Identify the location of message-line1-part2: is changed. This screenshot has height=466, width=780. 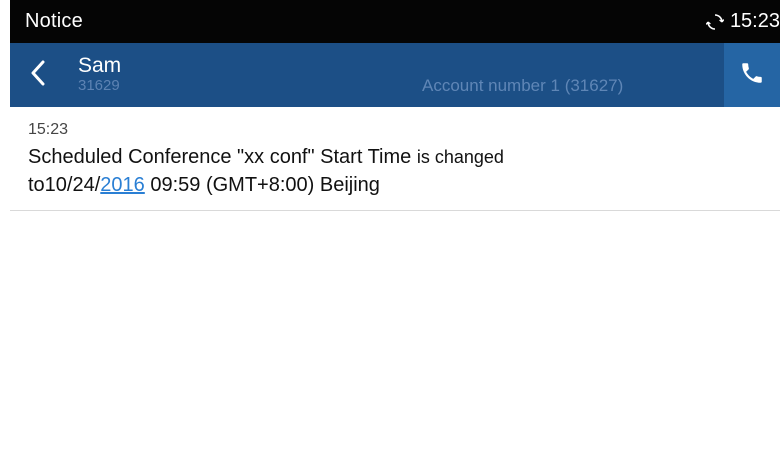
(460, 157).